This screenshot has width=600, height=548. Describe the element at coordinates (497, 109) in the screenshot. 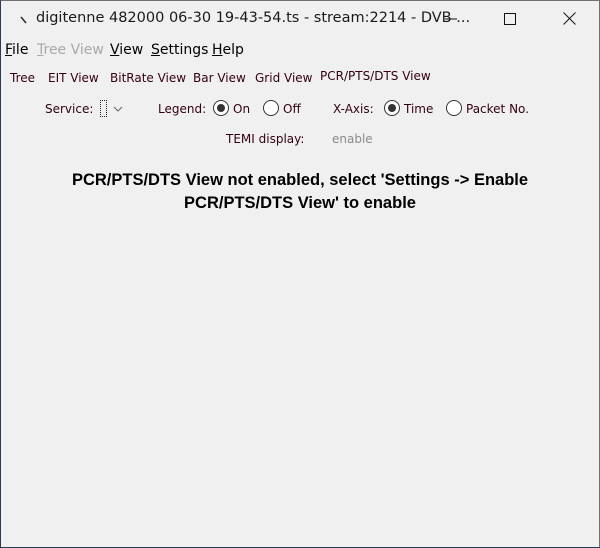

I see `xaxis-packet-label: Packet No.` at that location.